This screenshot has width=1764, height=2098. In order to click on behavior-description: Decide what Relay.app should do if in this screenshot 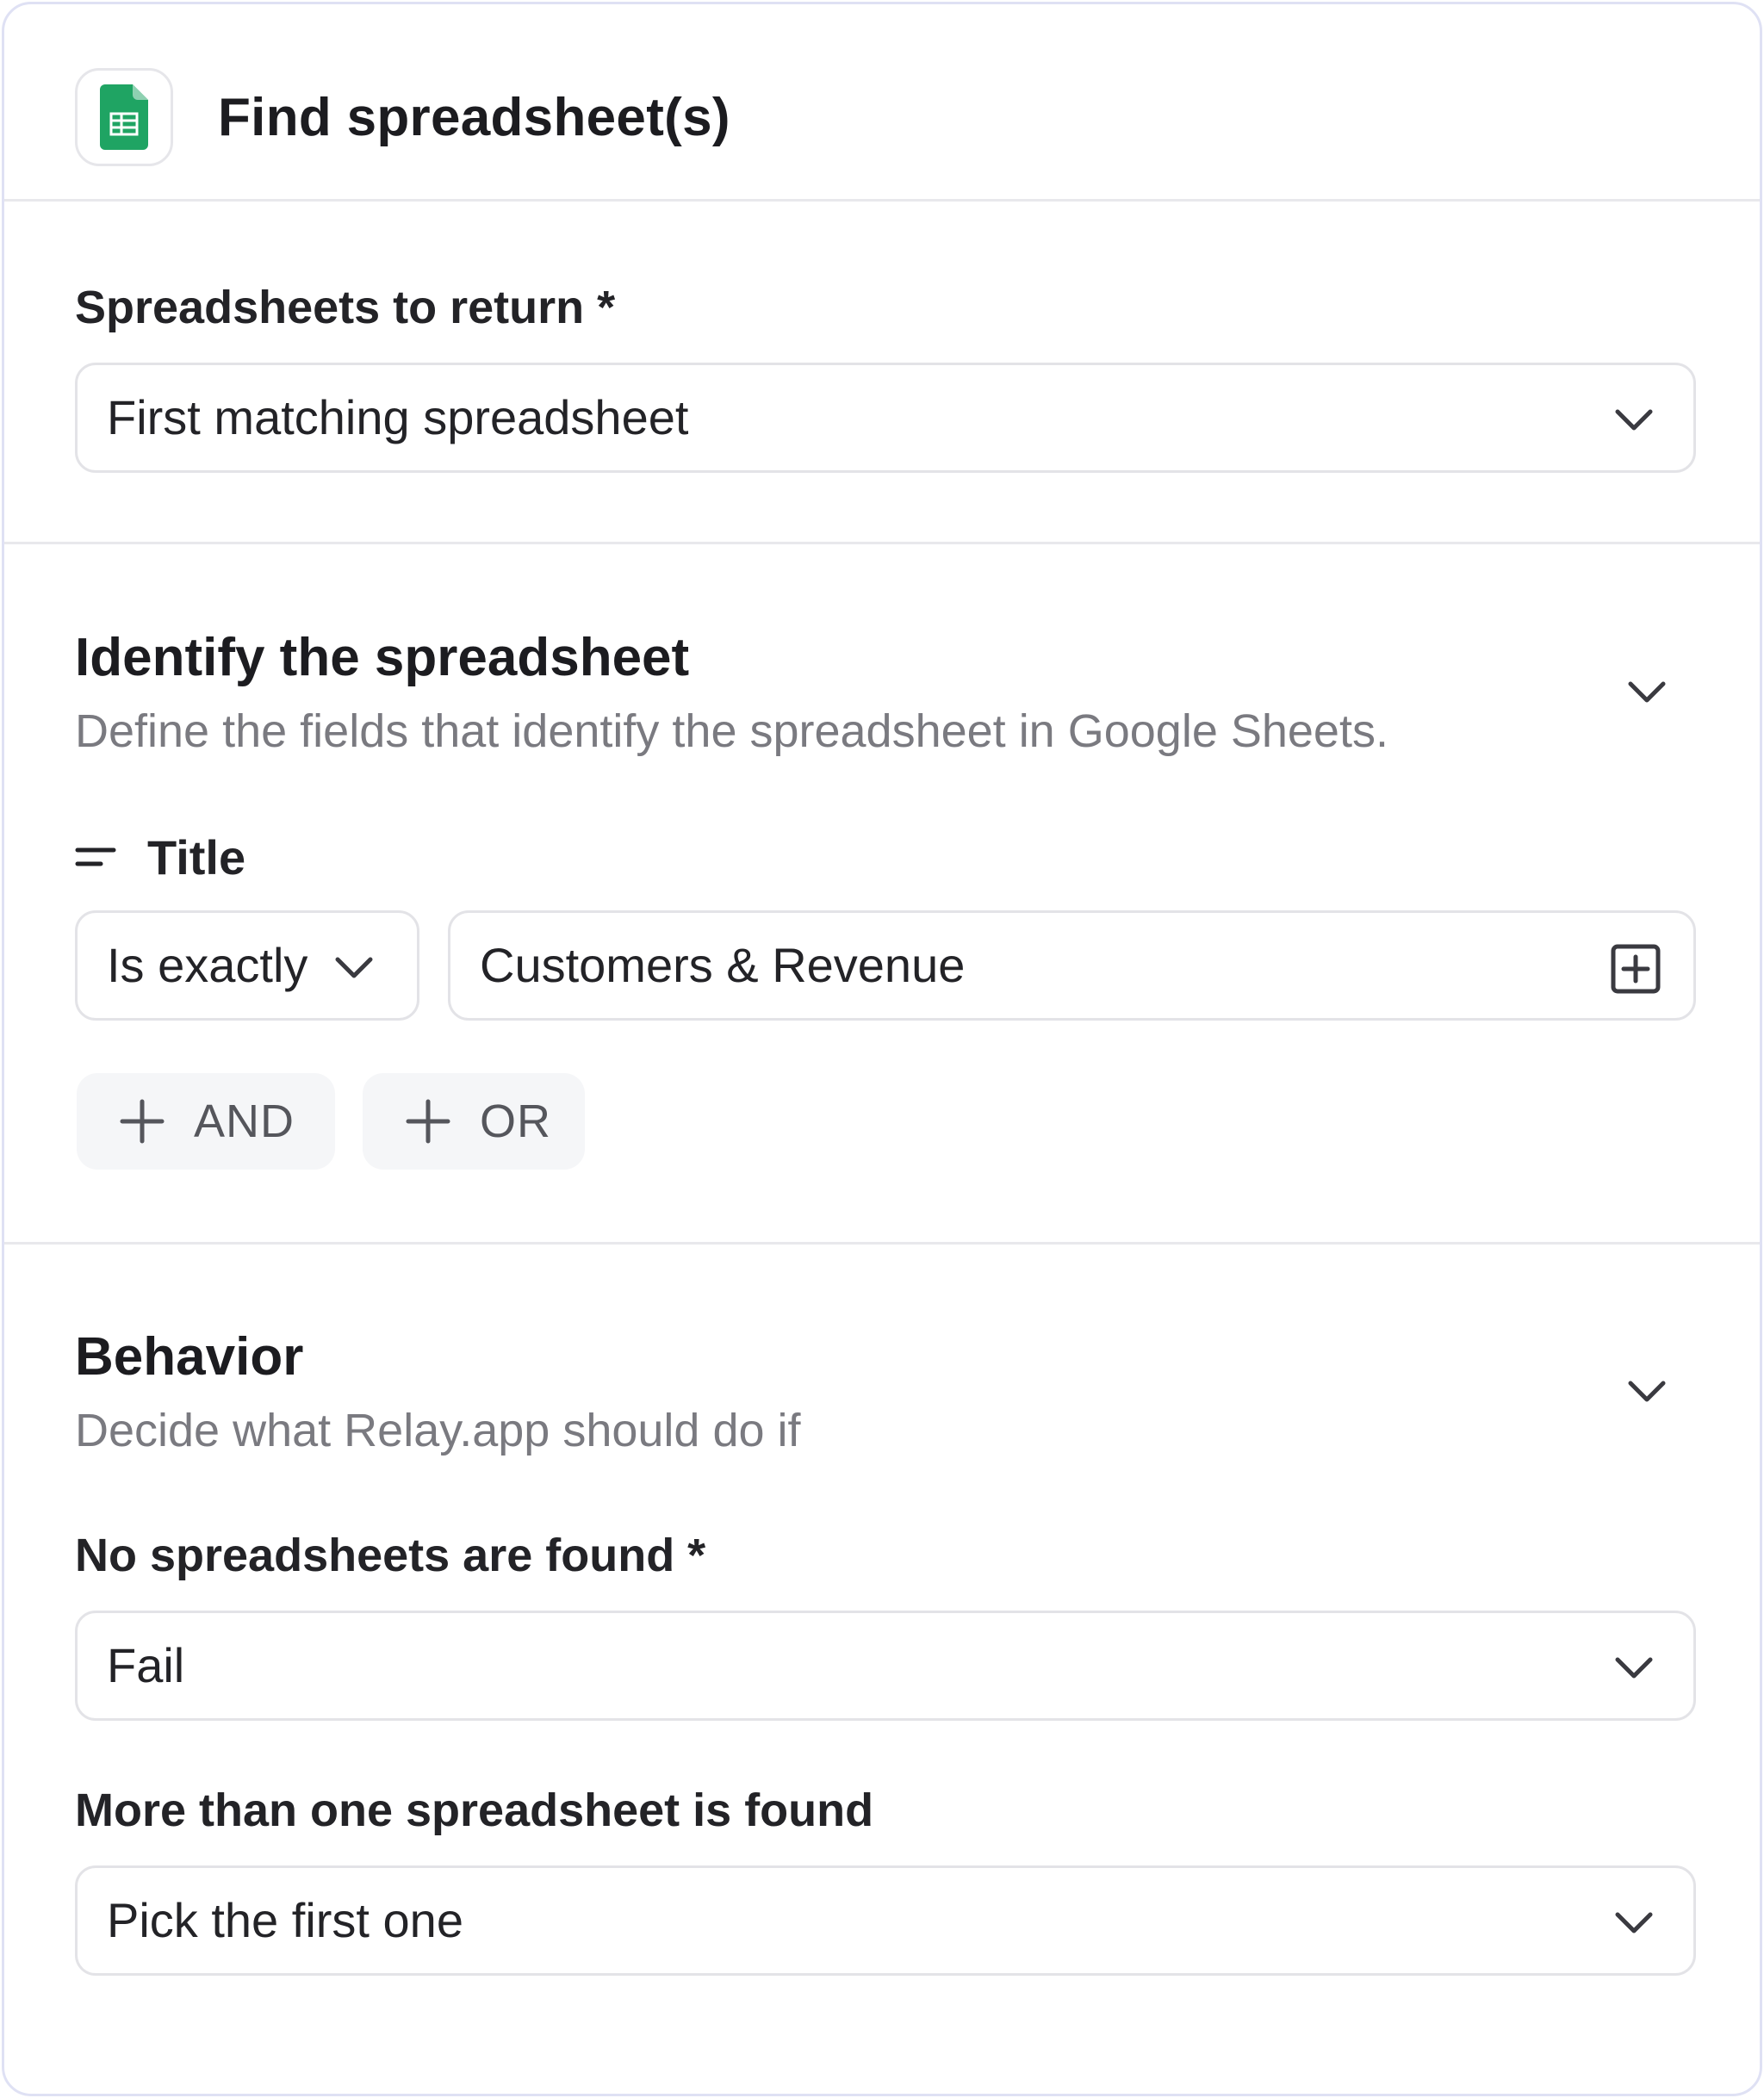, I will do `click(438, 1430)`.